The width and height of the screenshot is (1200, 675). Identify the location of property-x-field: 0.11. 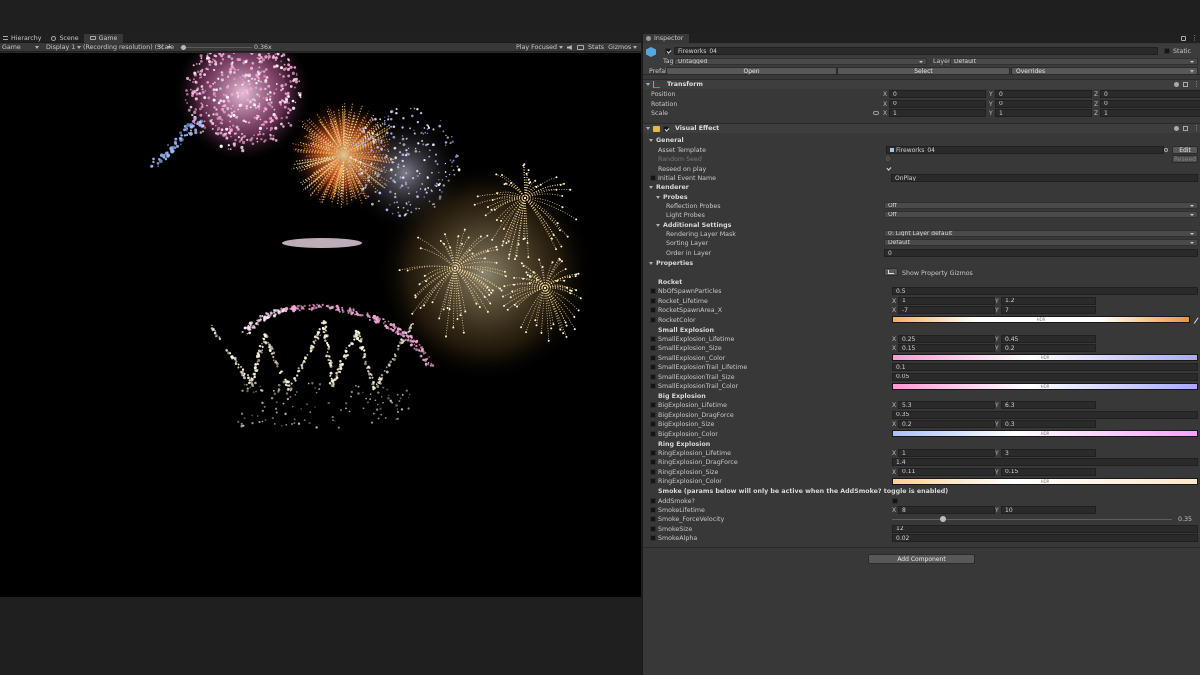
(946, 471).